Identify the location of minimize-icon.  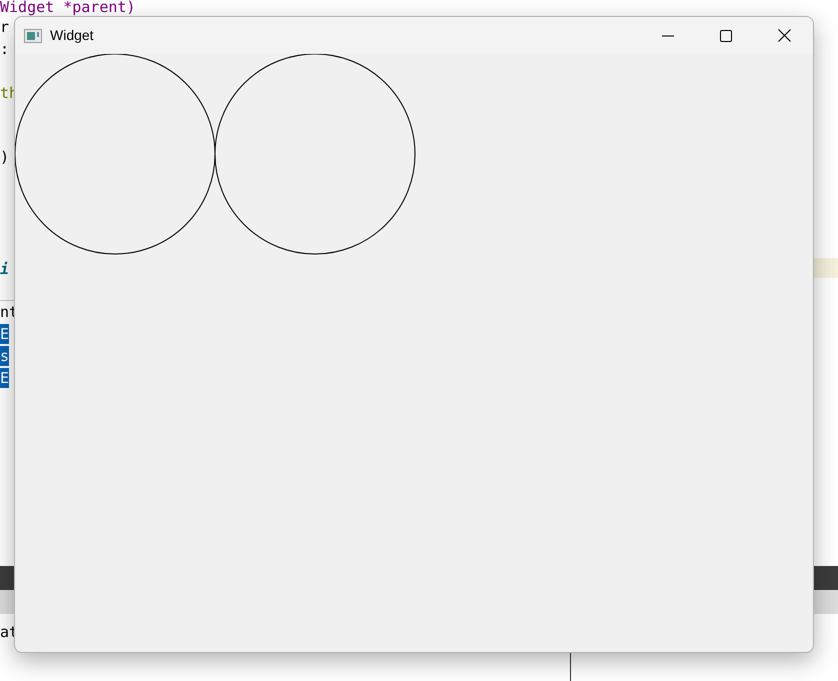
(668, 35).